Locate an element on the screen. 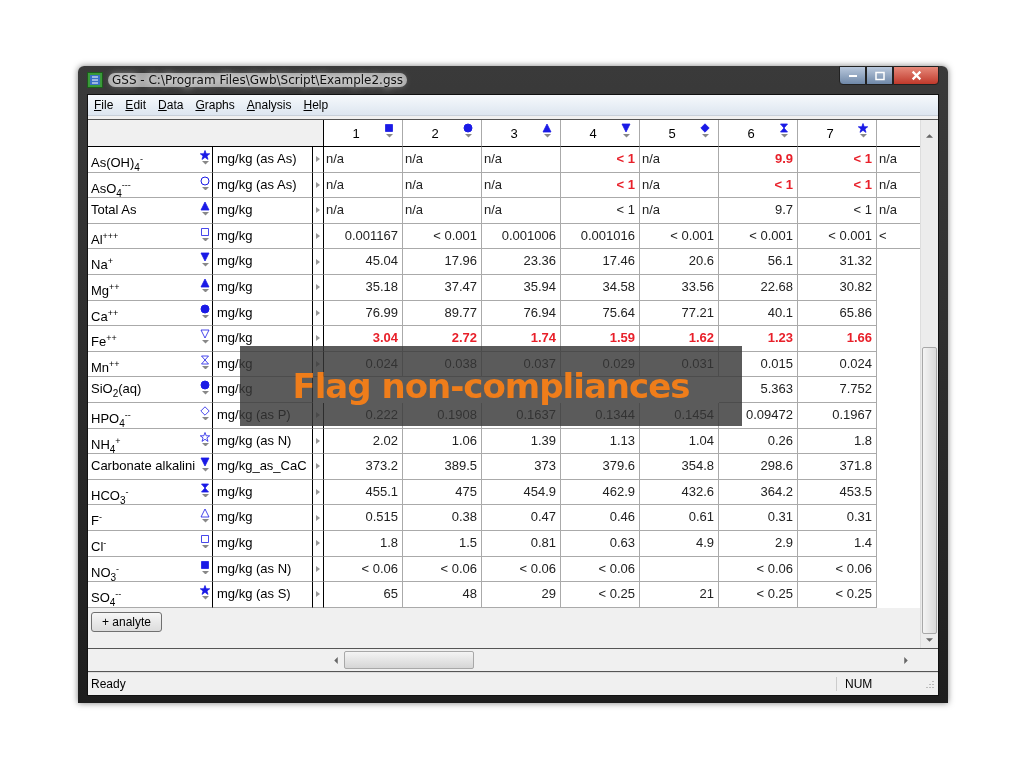 The image size is (1024, 768). table-cell: 22.68 is located at coordinates (758, 287).